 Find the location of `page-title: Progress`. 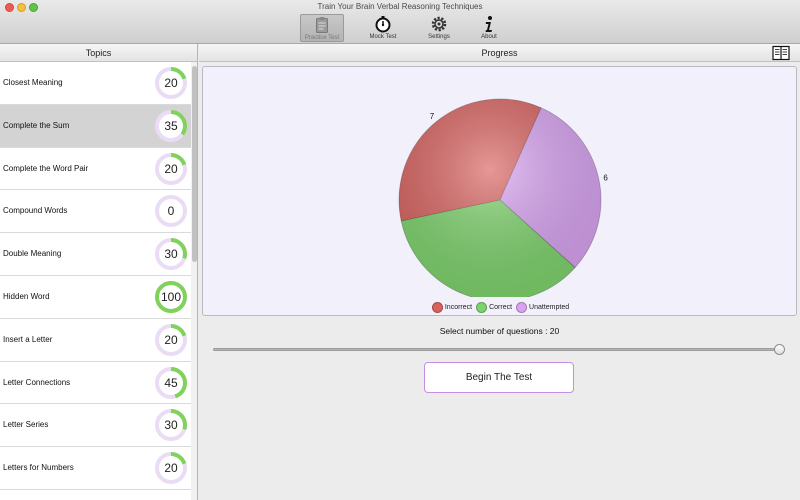

page-title: Progress is located at coordinates (499, 53).